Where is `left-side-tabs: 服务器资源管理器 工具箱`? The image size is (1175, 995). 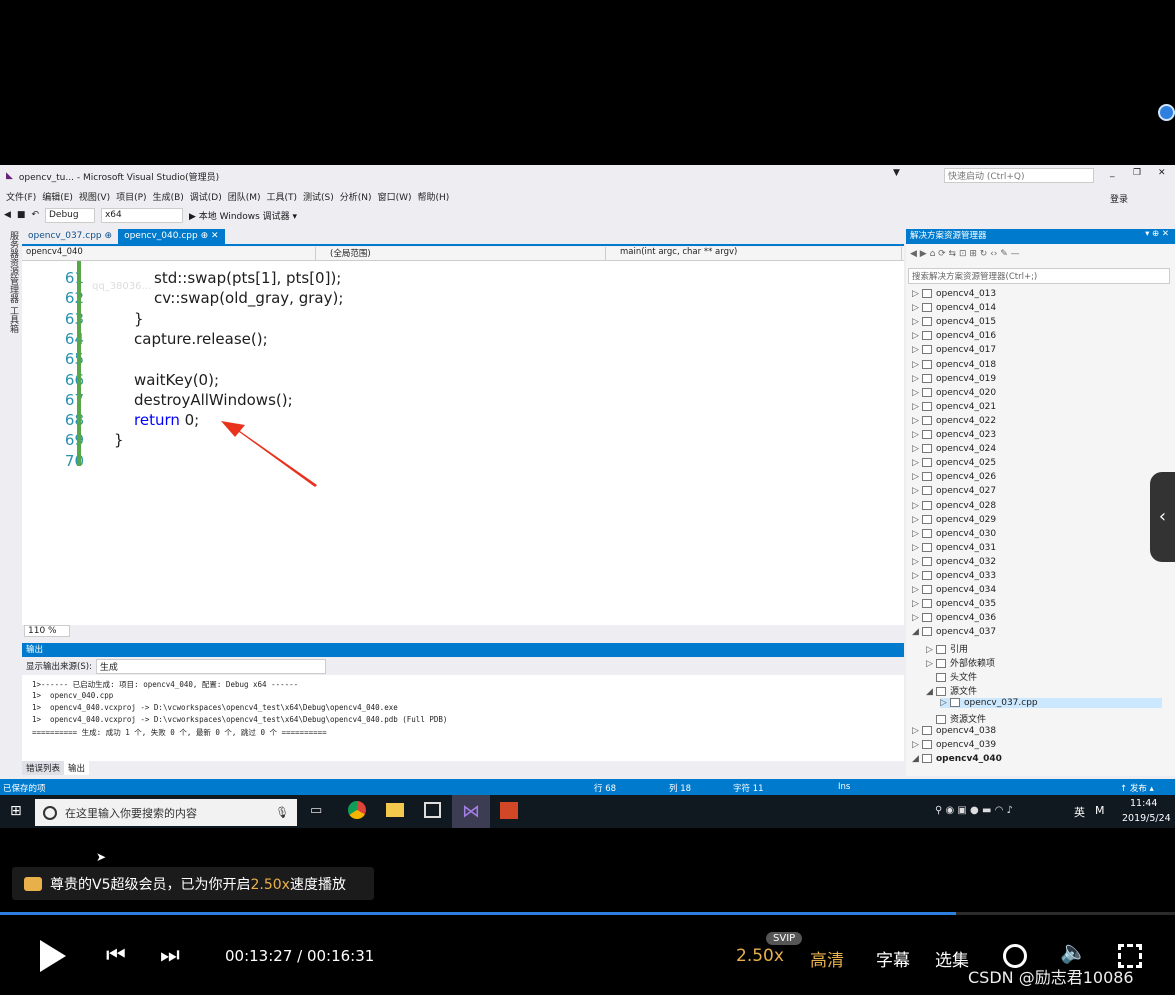 left-side-tabs: 服务器资源管理器 工具箱 is located at coordinates (10, 507).